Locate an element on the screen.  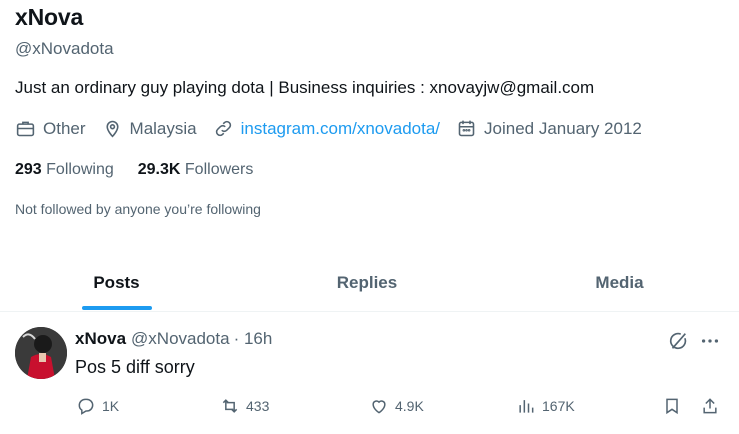
profile-location: Malaysia is located at coordinates (149, 128).